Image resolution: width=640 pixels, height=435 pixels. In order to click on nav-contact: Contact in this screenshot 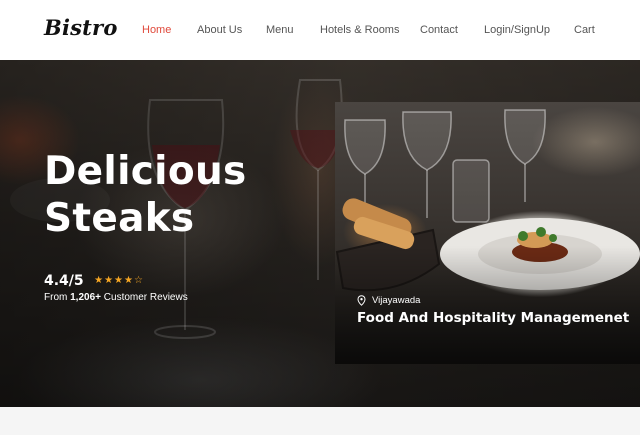, I will do `click(439, 30)`.